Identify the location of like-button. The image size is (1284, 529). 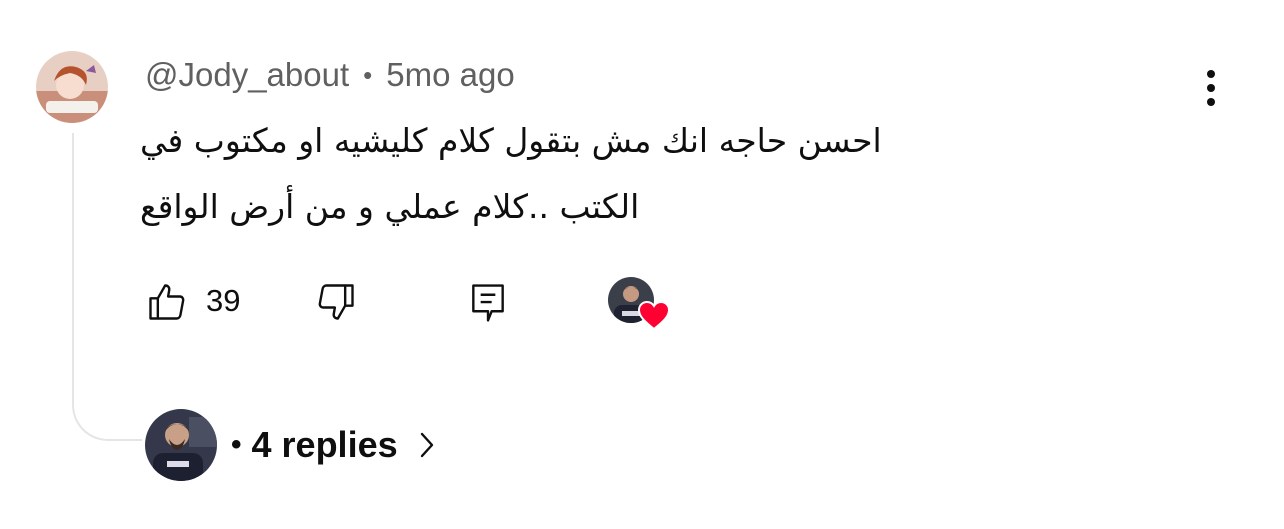
(167, 302).